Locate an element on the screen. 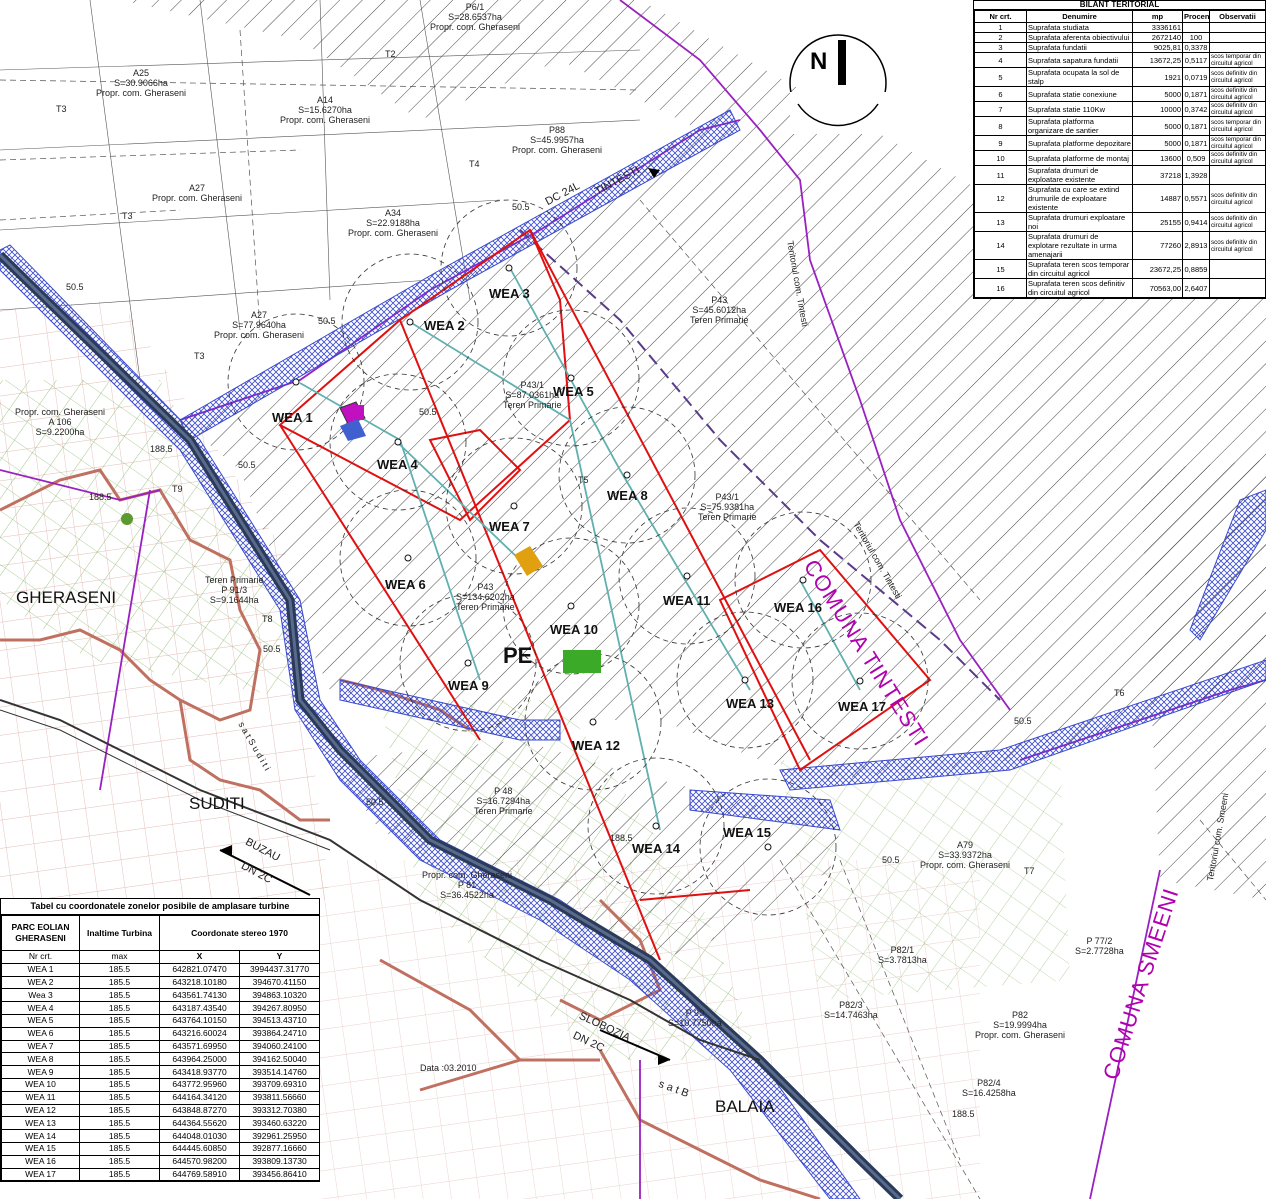 The height and width of the screenshot is (1199, 1266). coord-cell: 393460.63220 is located at coordinates (279, 1123).